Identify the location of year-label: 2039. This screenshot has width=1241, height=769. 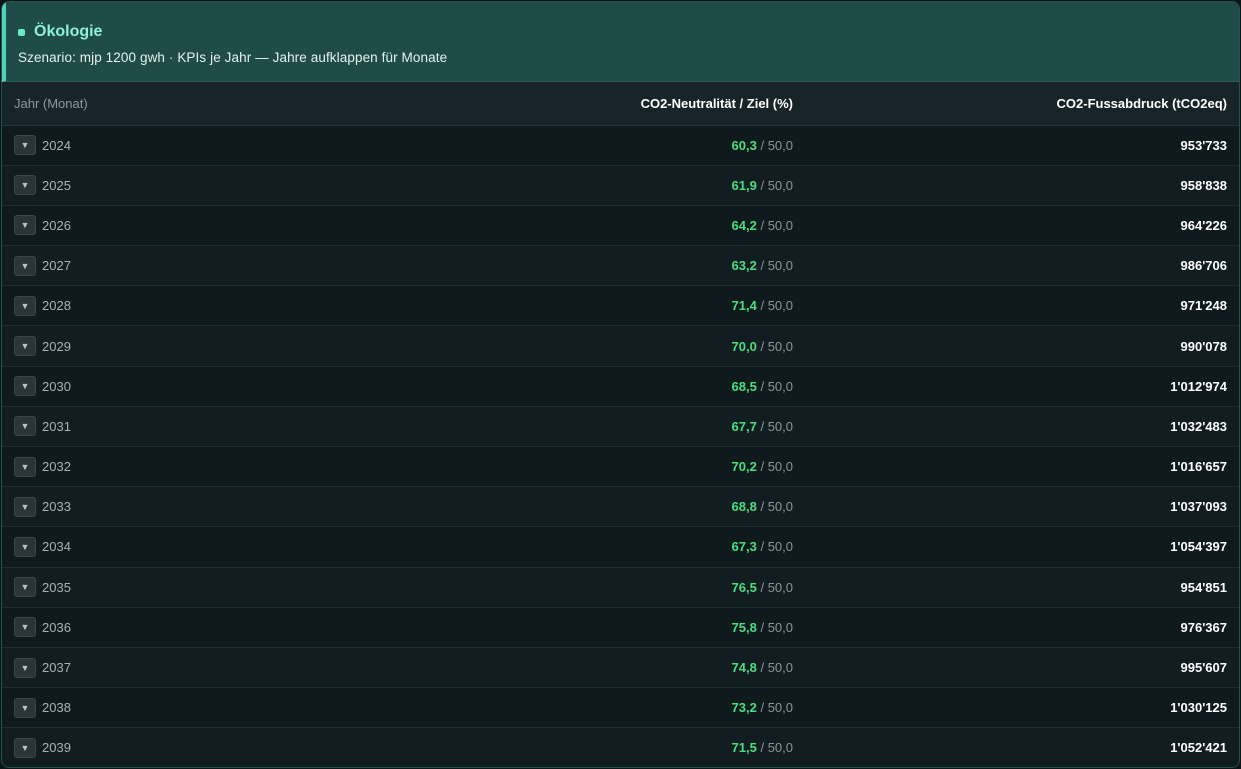
(56, 748).